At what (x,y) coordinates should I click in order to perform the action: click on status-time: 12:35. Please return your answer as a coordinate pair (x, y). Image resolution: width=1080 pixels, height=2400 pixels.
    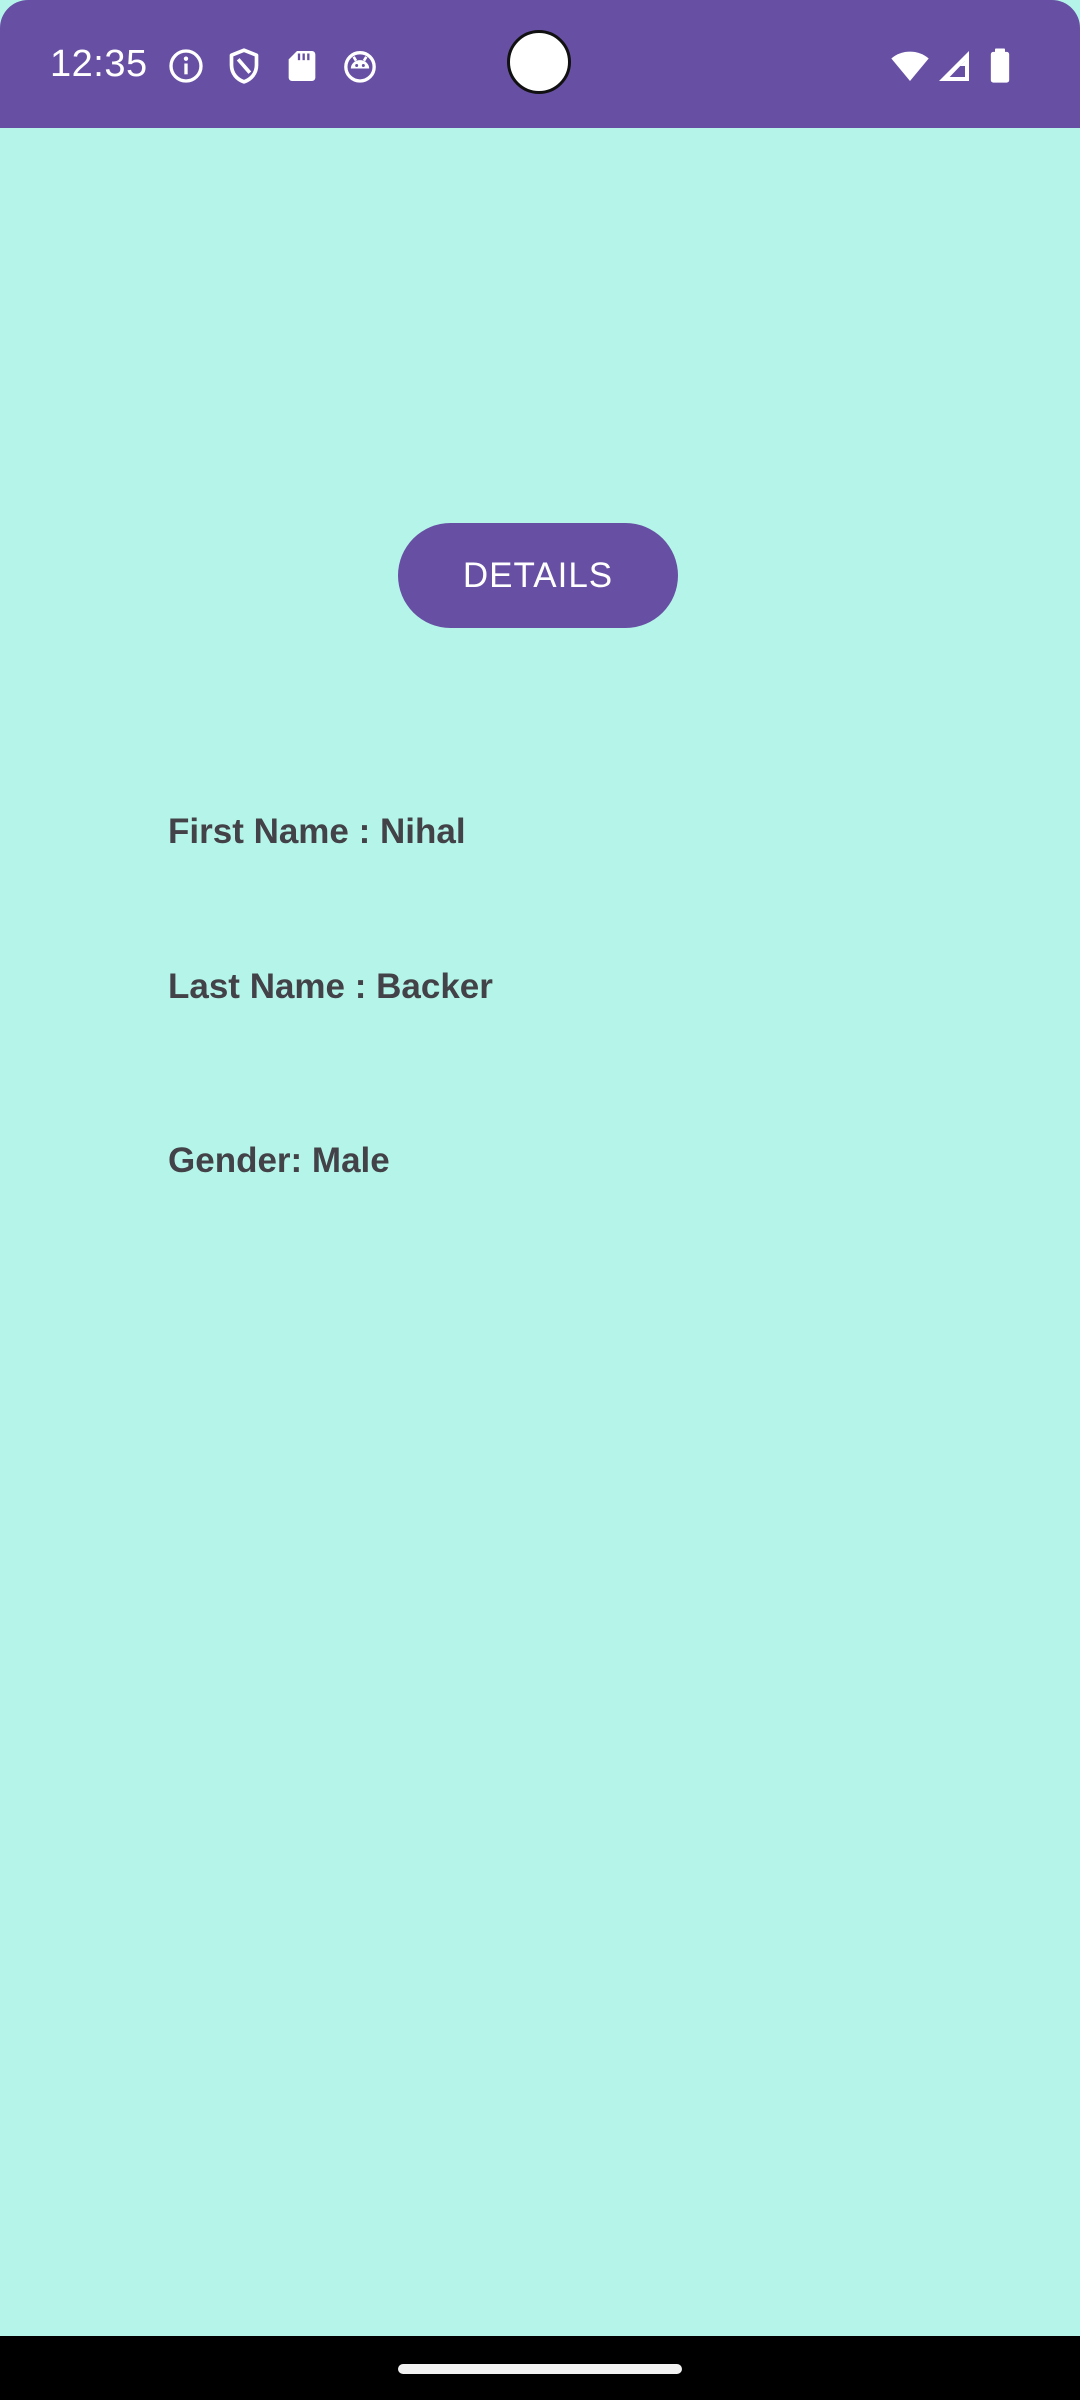
    Looking at the image, I should click on (99, 64).